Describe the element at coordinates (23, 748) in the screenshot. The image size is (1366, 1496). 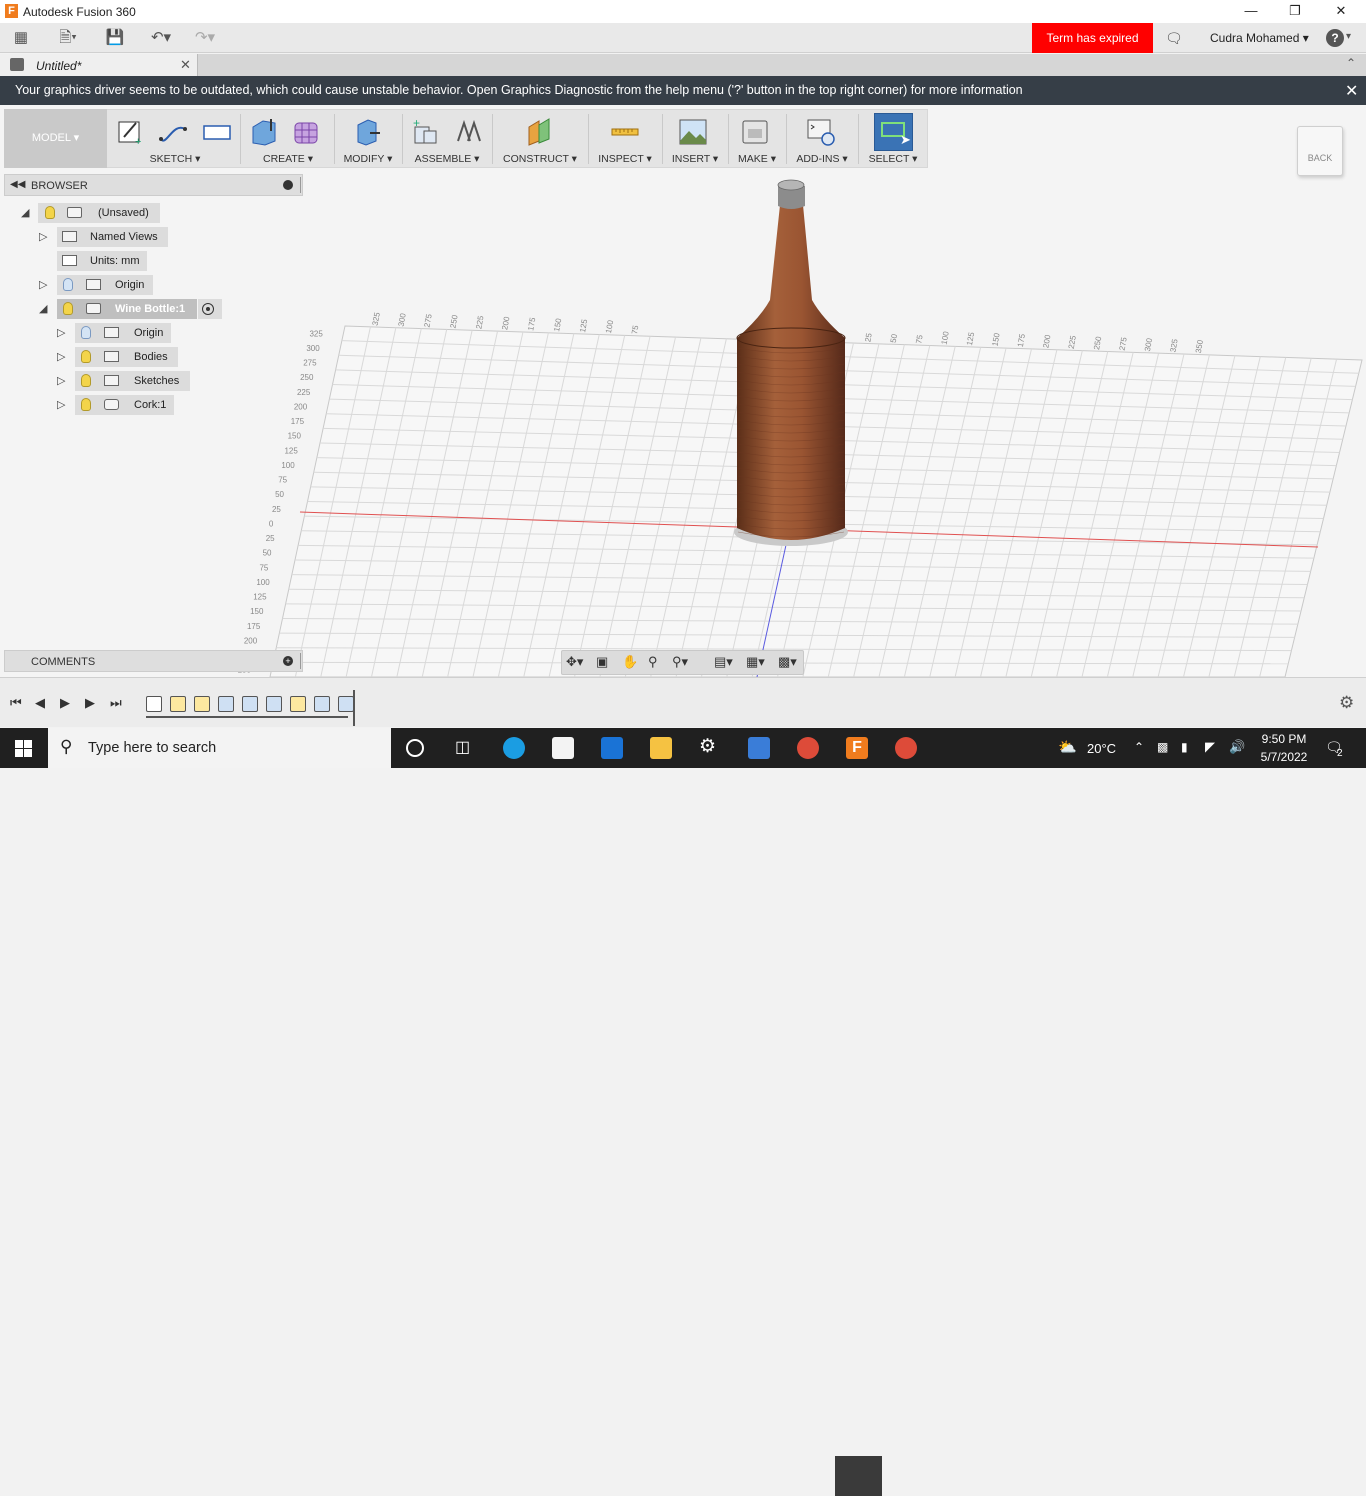
I see `windows-start-icon` at that location.